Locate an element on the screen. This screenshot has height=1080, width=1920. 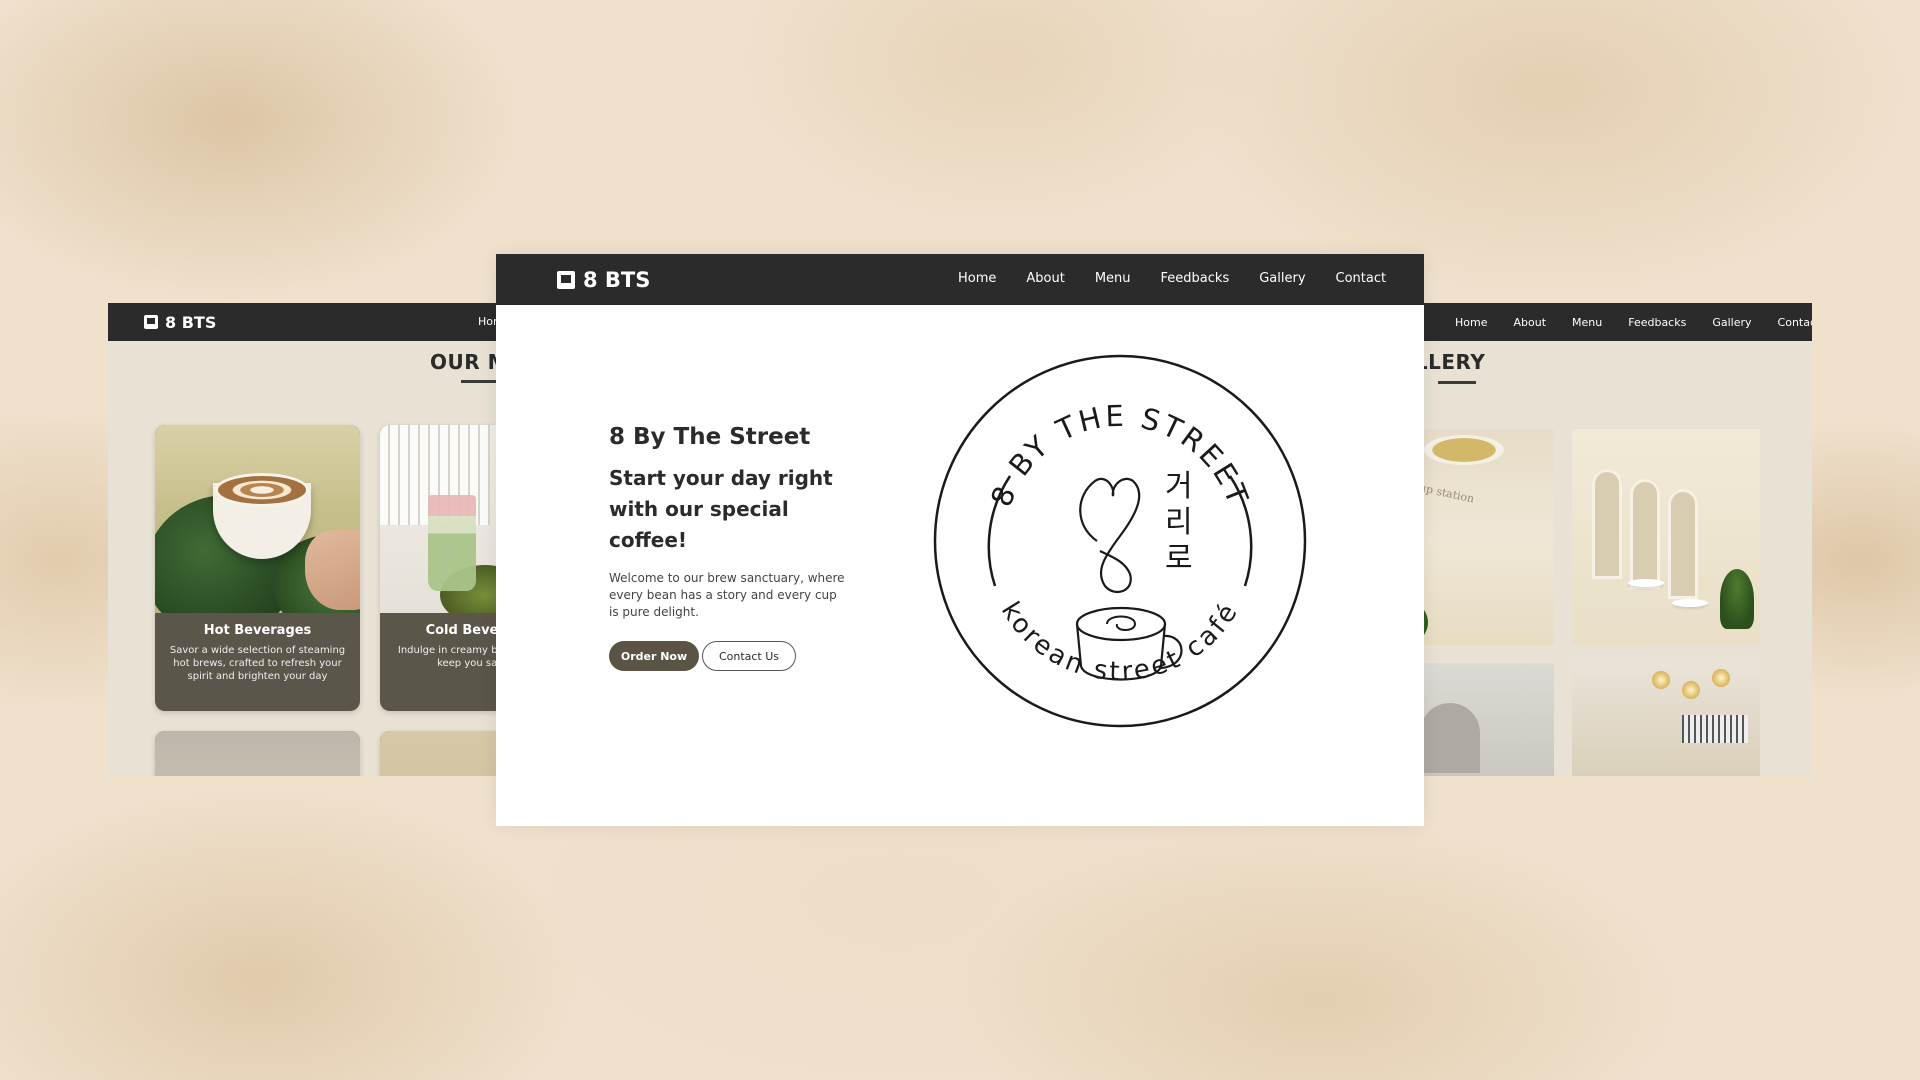
menu-photo is located at coordinates (257, 753).